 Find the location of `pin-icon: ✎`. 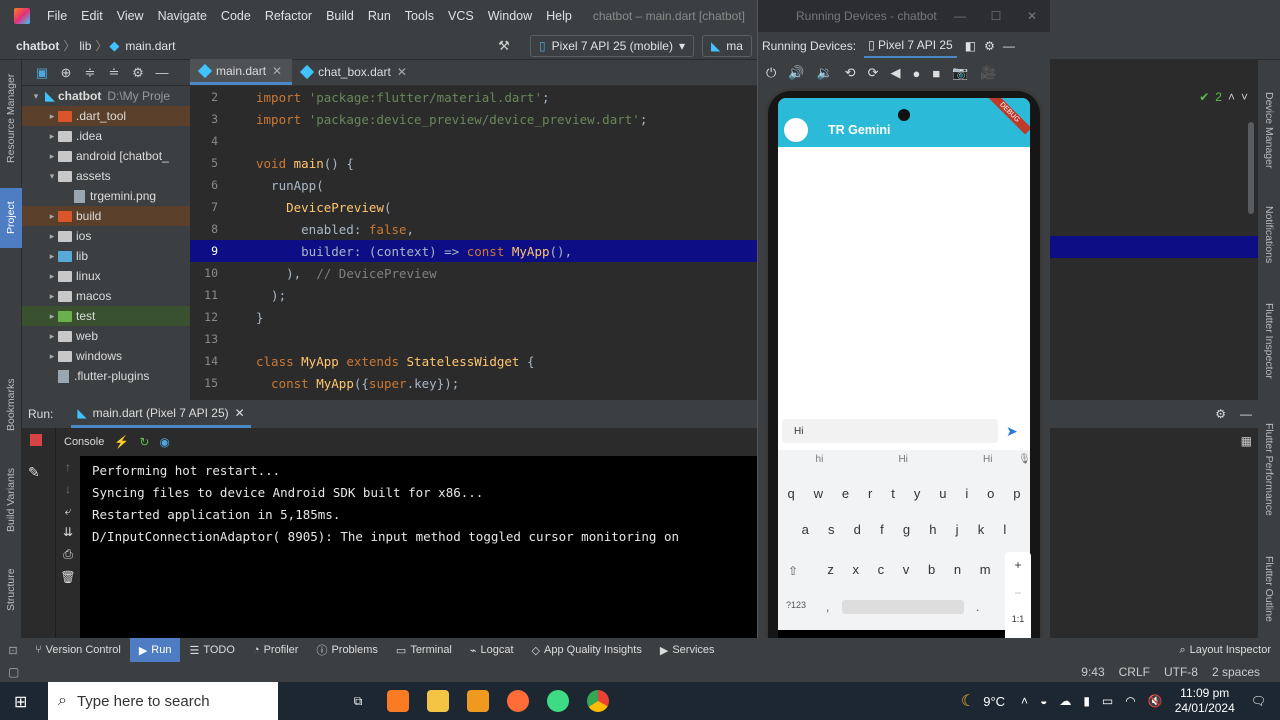

pin-icon: ✎ is located at coordinates (41, 472).